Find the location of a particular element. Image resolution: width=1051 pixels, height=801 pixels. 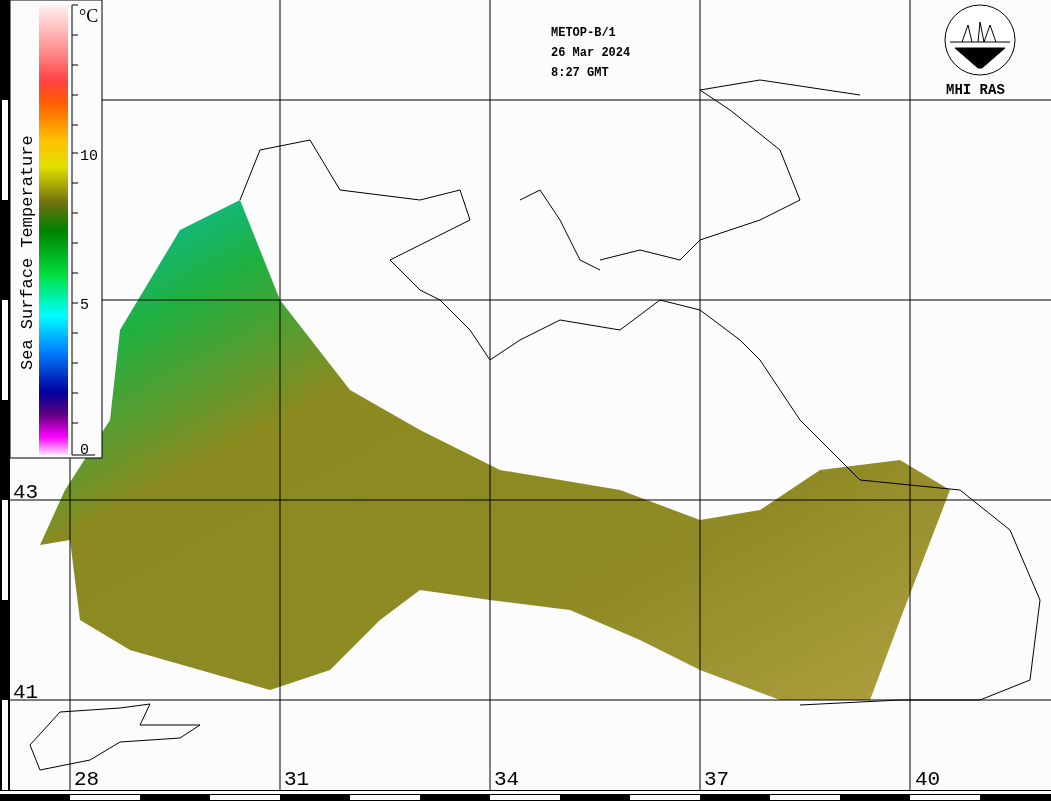

unit-label: °C is located at coordinates (89, 16).